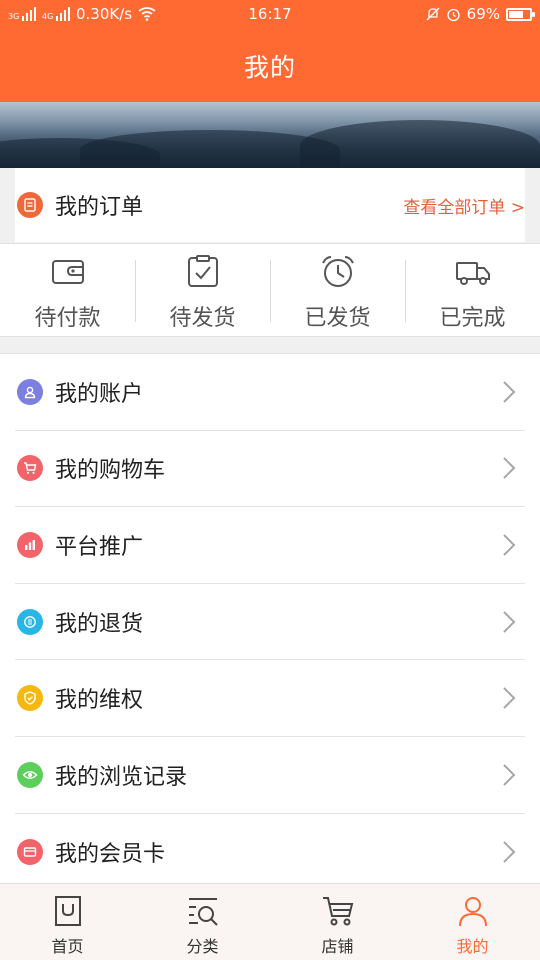 Image resolution: width=540 pixels, height=960 pixels. What do you see at coordinates (483, 14) in the screenshot?
I see `battery-percent: 69%` at bounding box center [483, 14].